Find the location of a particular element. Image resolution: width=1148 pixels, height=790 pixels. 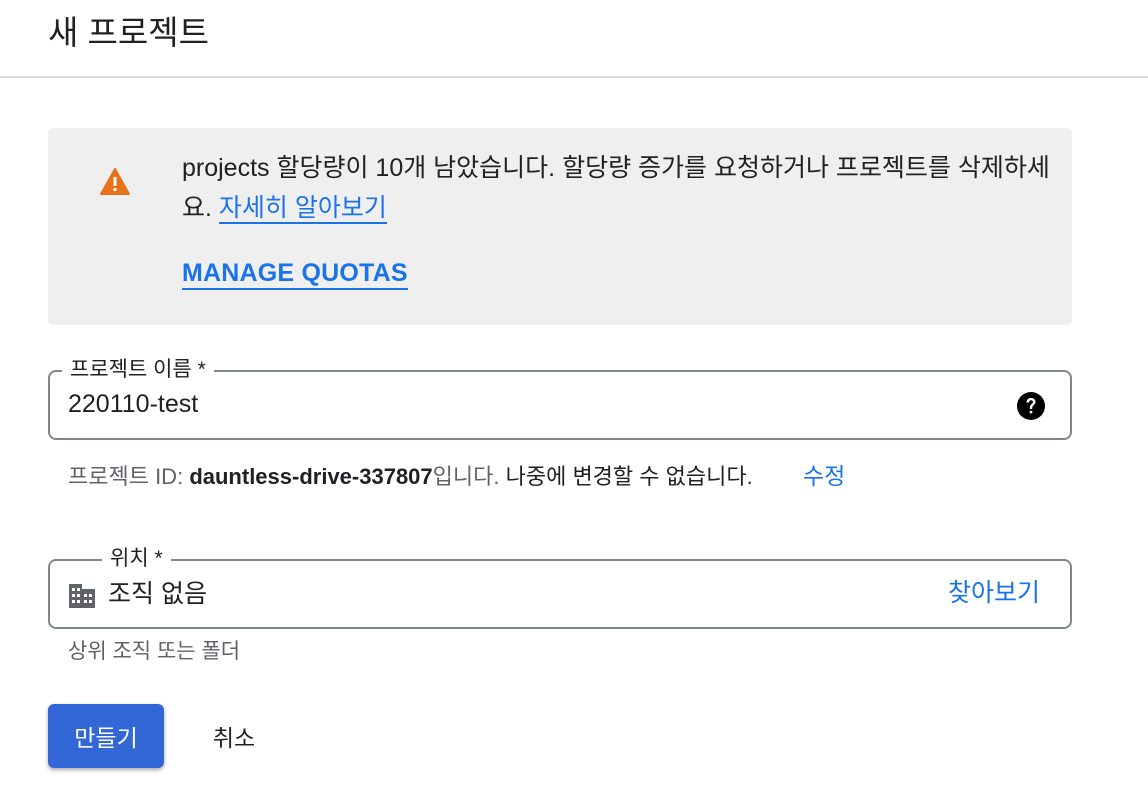

warning-icon is located at coordinates (115, 181).